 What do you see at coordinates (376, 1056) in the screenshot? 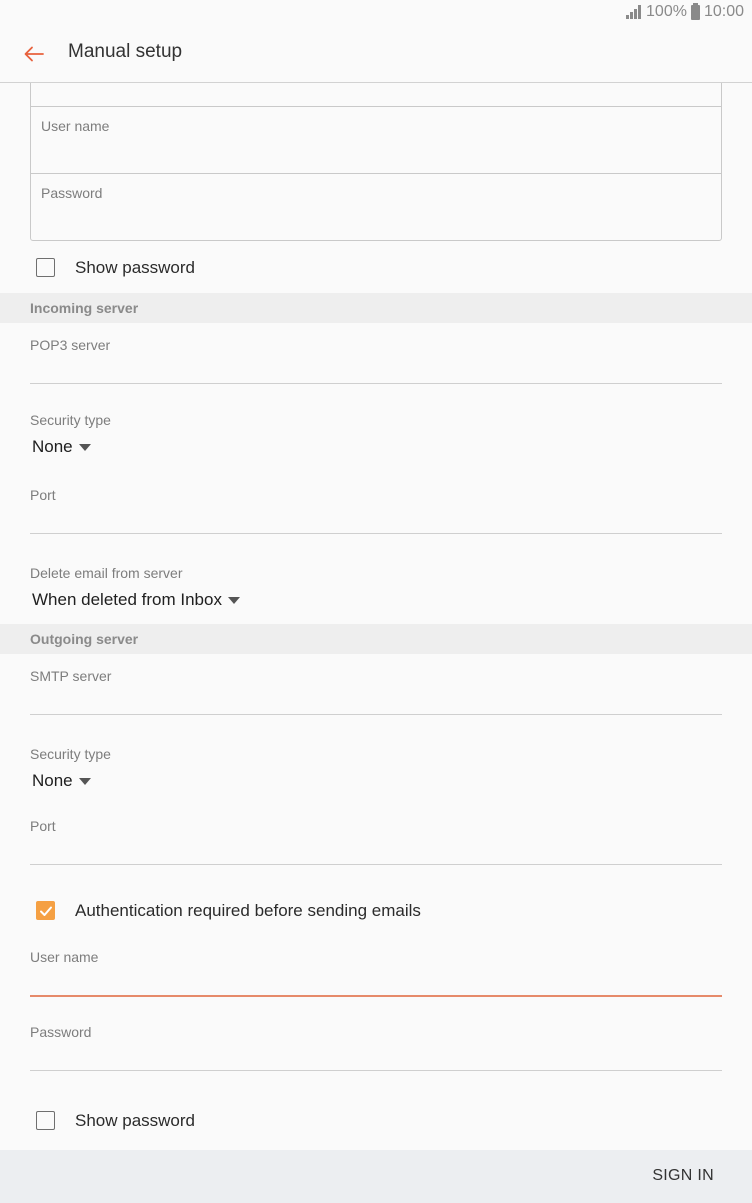
I see `outgoing-password-input` at bounding box center [376, 1056].